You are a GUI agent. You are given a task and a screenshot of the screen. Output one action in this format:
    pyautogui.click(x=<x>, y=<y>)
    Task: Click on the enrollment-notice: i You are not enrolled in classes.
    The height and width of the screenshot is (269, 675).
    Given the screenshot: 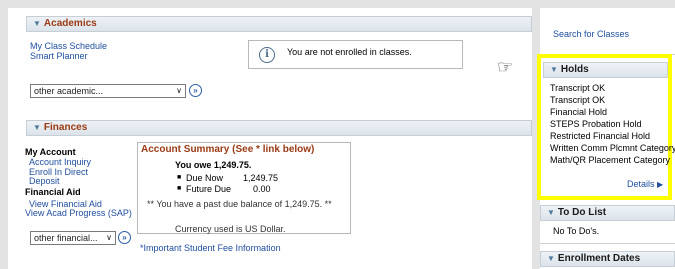 What is the action you would take?
    pyautogui.click(x=355, y=54)
    